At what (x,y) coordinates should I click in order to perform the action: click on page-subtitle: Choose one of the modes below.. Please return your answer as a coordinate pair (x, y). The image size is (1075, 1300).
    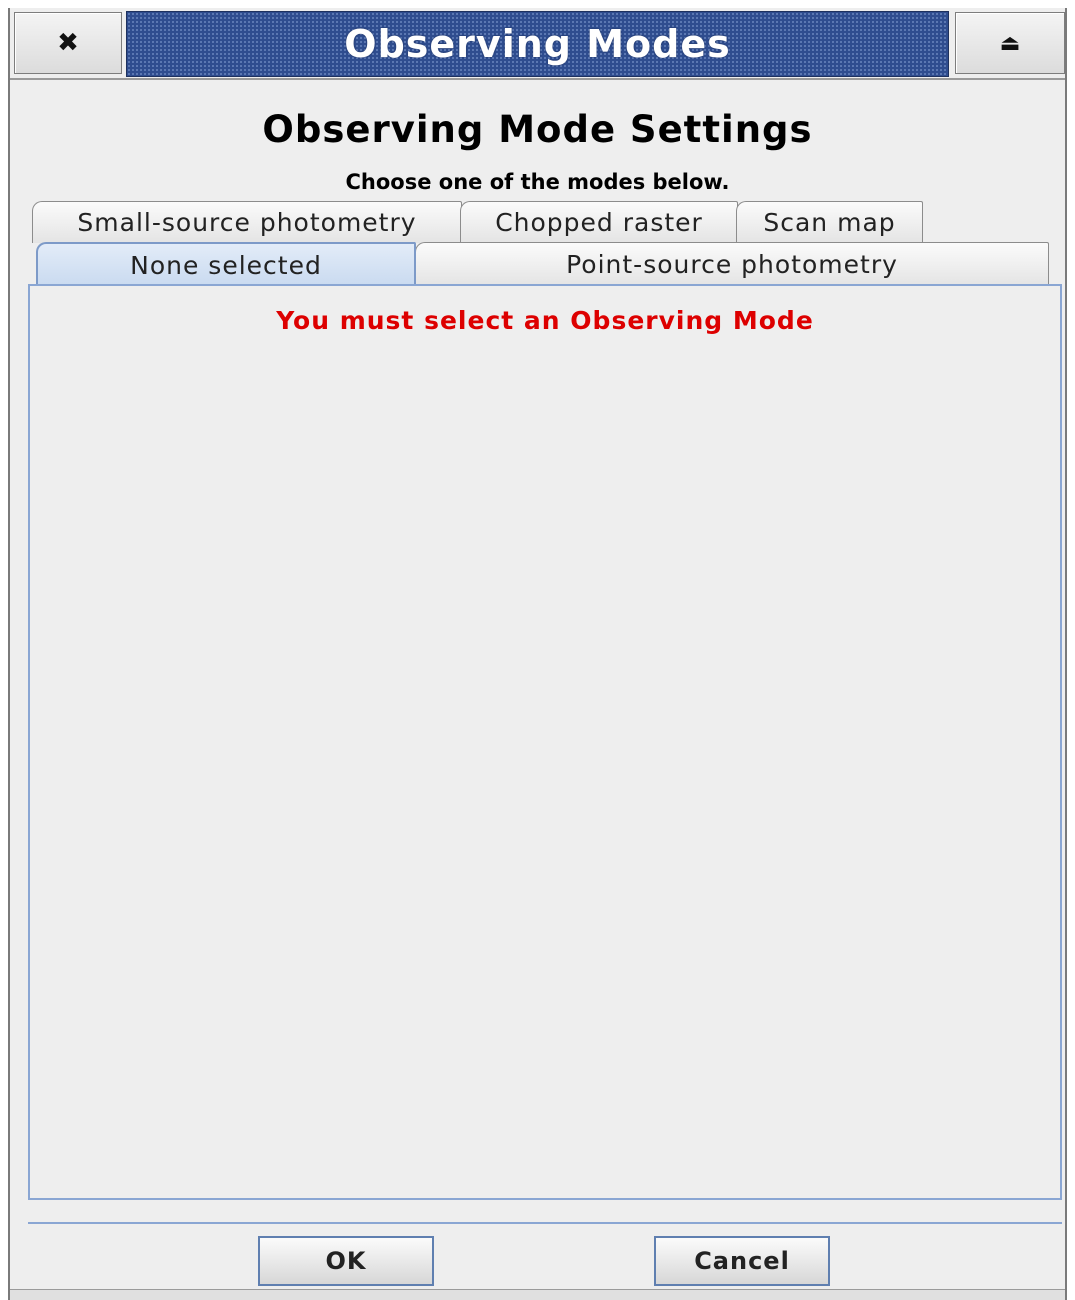
    Looking at the image, I should click on (537, 182).